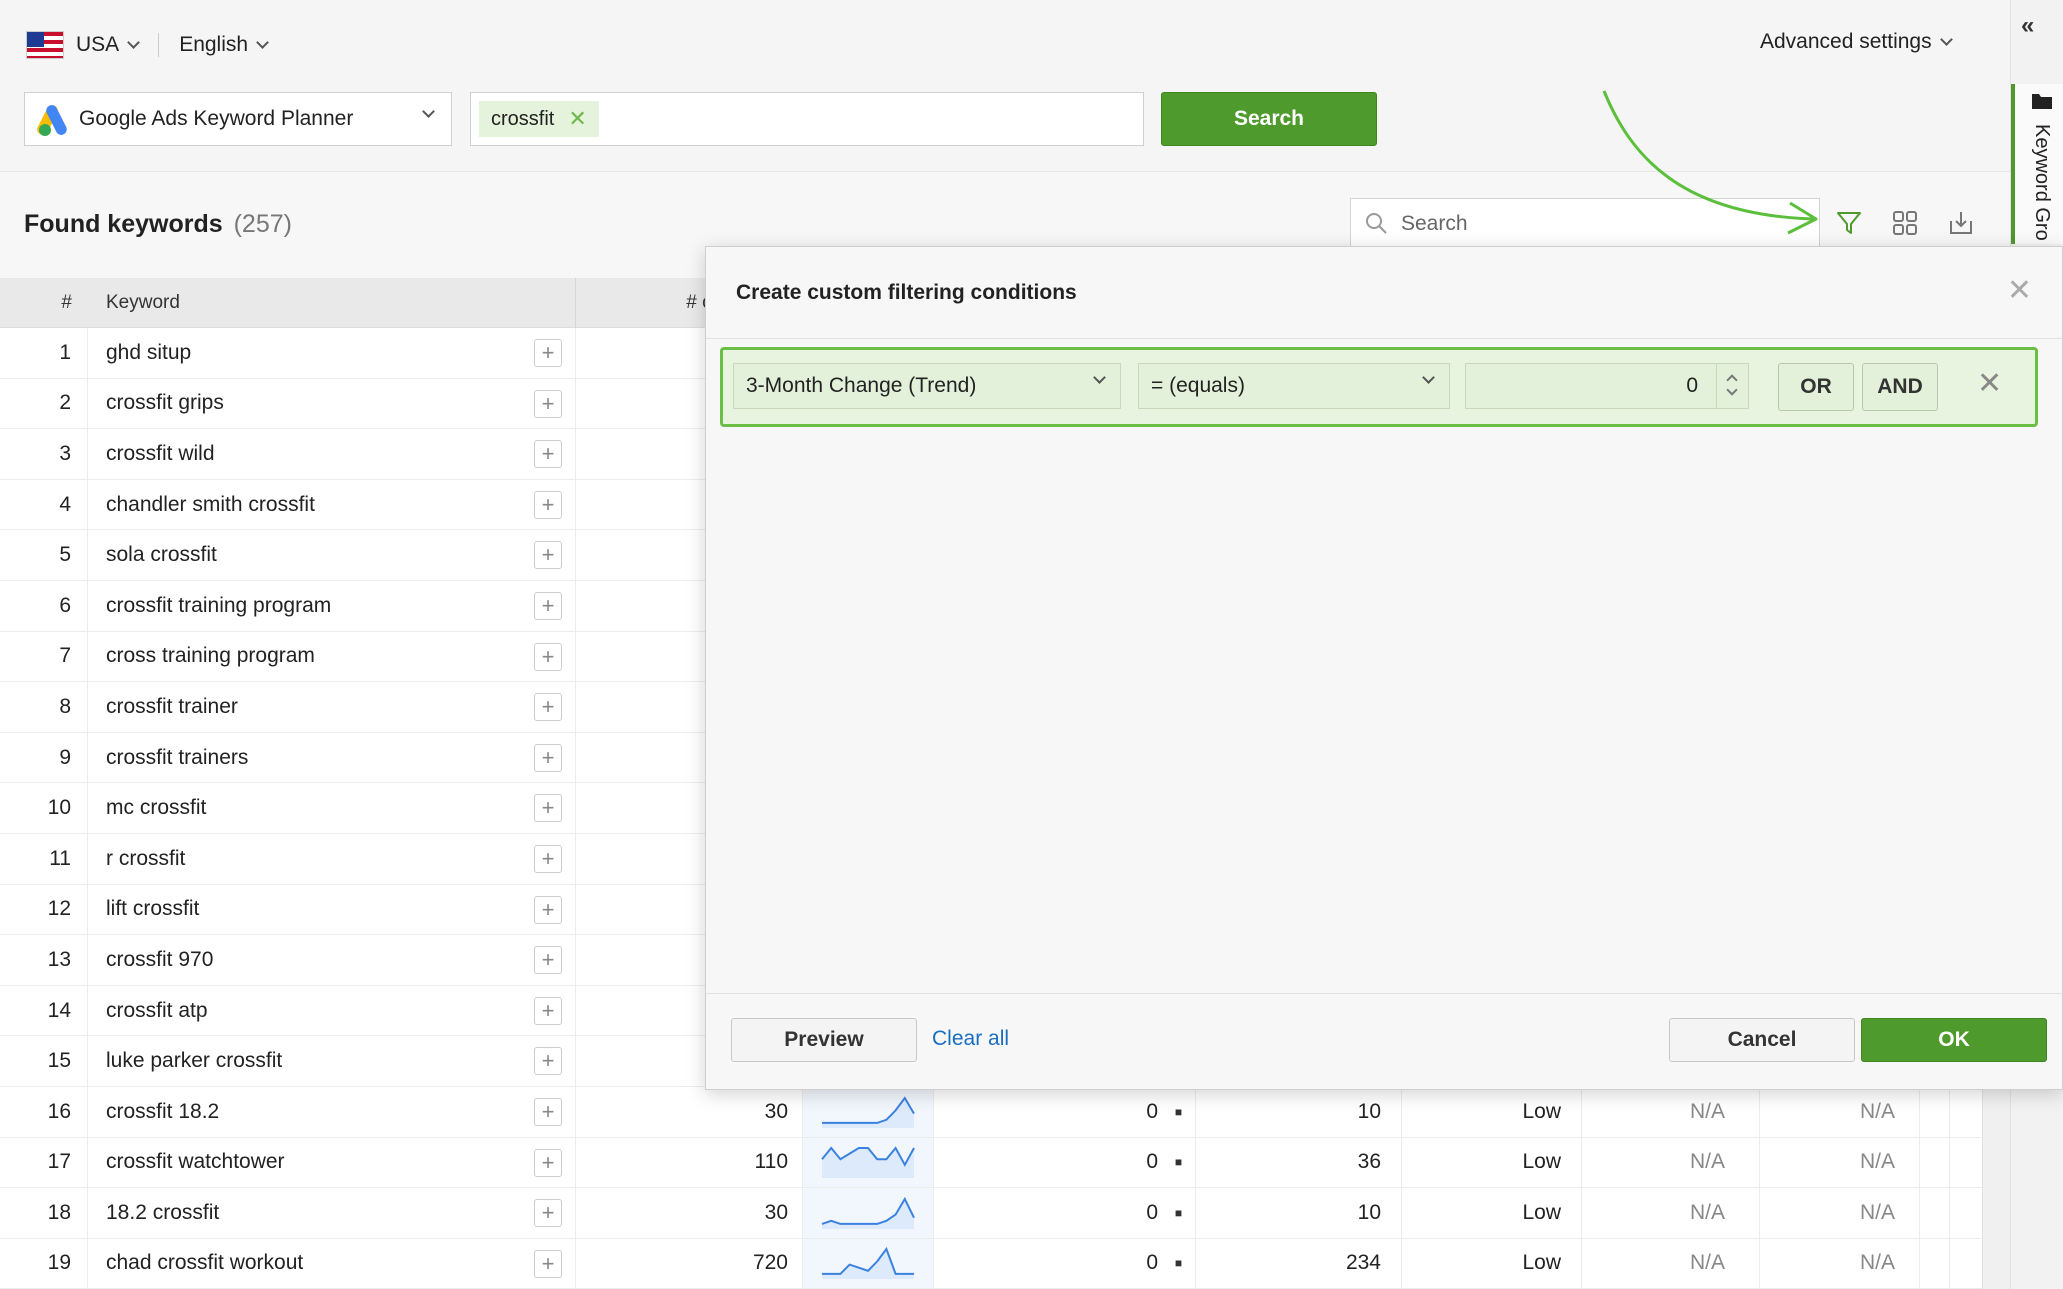 The height and width of the screenshot is (1289, 2063). Describe the element at coordinates (123, 224) in the screenshot. I see `results-title-label: Found keywords` at that location.